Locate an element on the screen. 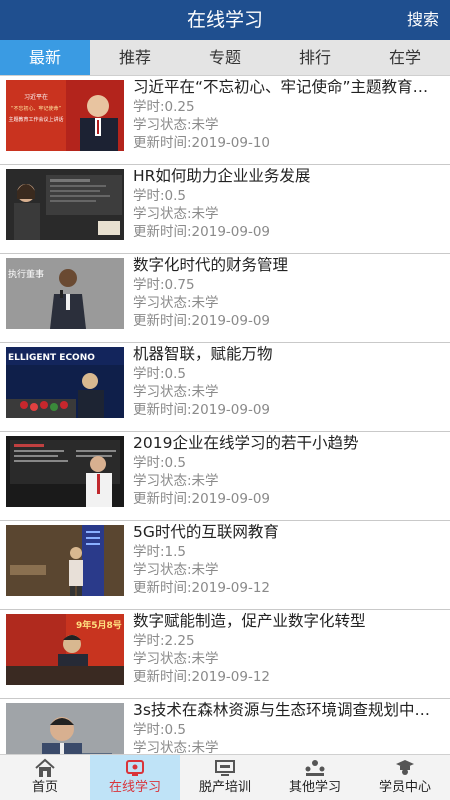 The width and height of the screenshot is (450, 800). nav-student-center: 学员中心 is located at coordinates (405, 777).